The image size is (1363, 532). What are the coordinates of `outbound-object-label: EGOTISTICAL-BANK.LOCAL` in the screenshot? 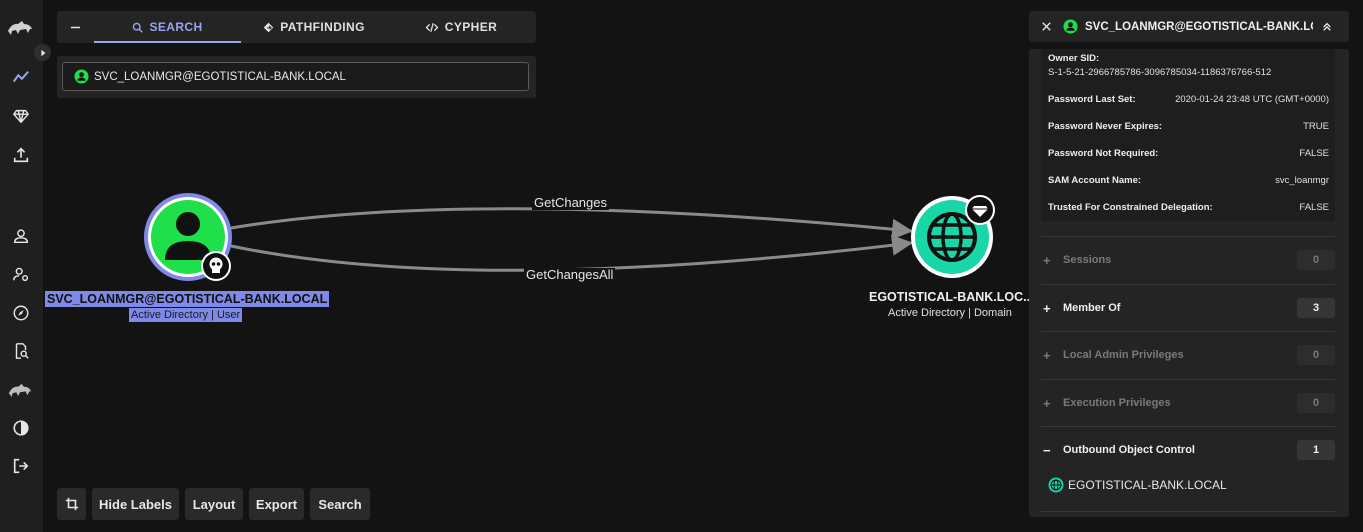 It's located at (1147, 485).